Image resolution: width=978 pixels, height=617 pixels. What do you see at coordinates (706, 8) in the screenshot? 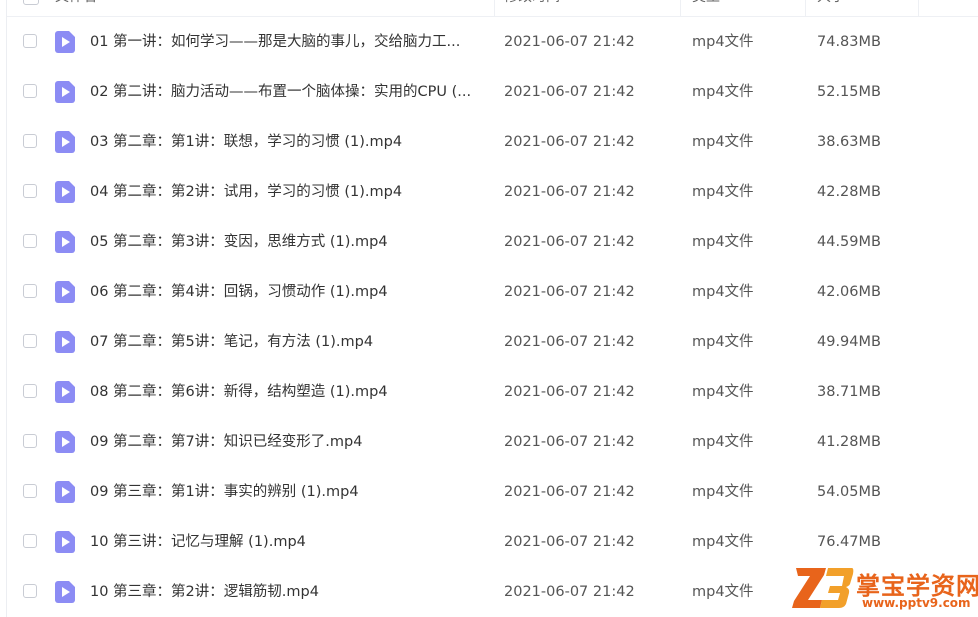
I see `header-type: 类型` at bounding box center [706, 8].